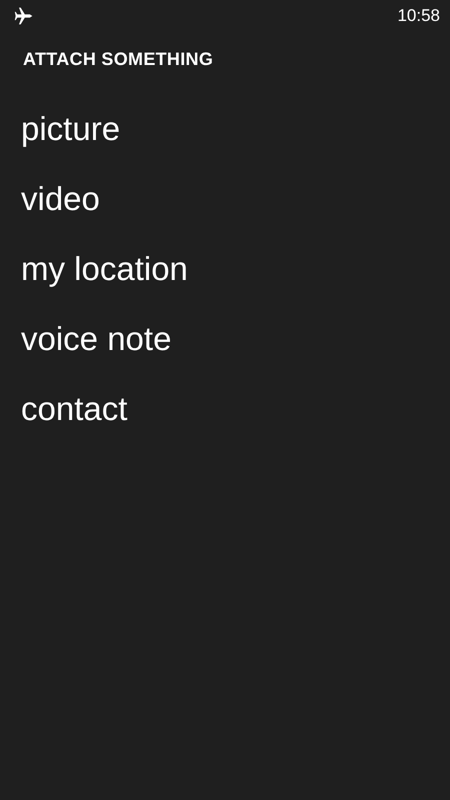 The height and width of the screenshot is (800, 450). Describe the element at coordinates (96, 339) in the screenshot. I see `attach-option: voice note` at that location.